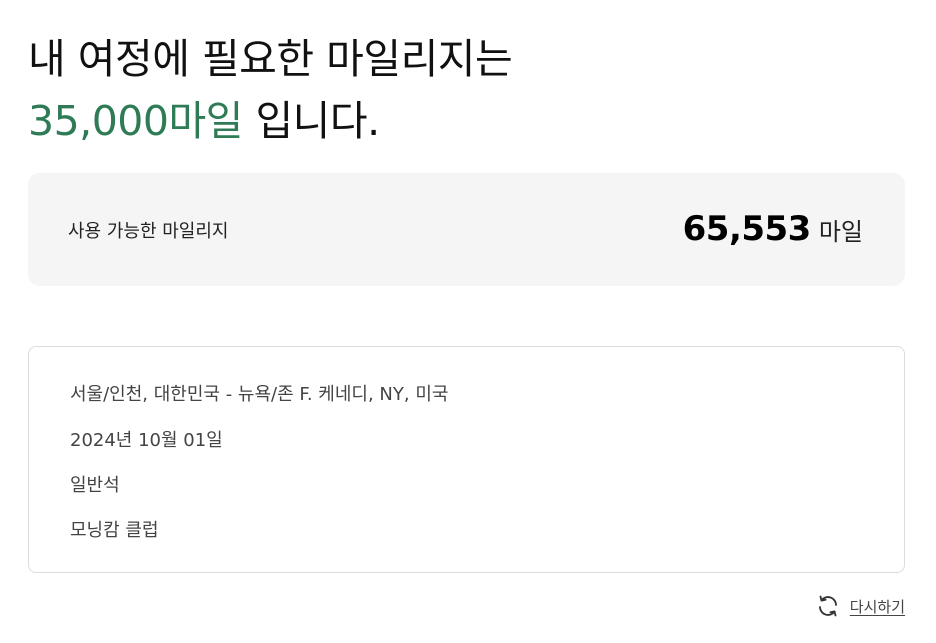  What do you see at coordinates (146, 440) in the screenshot?
I see `trip-date: 2024년 10월 01일` at bounding box center [146, 440].